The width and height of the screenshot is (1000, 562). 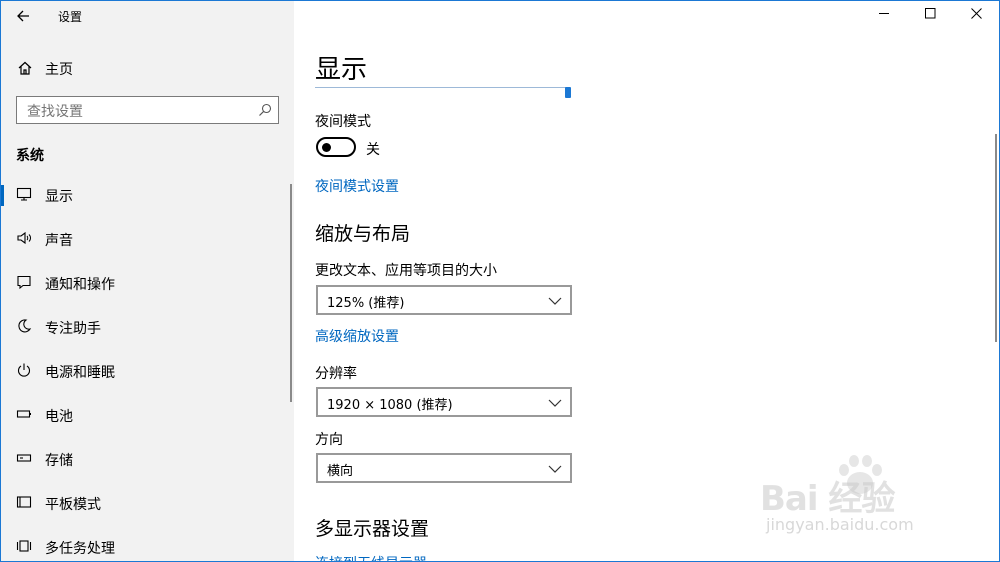 I want to click on title-divider, so click(x=441, y=87).